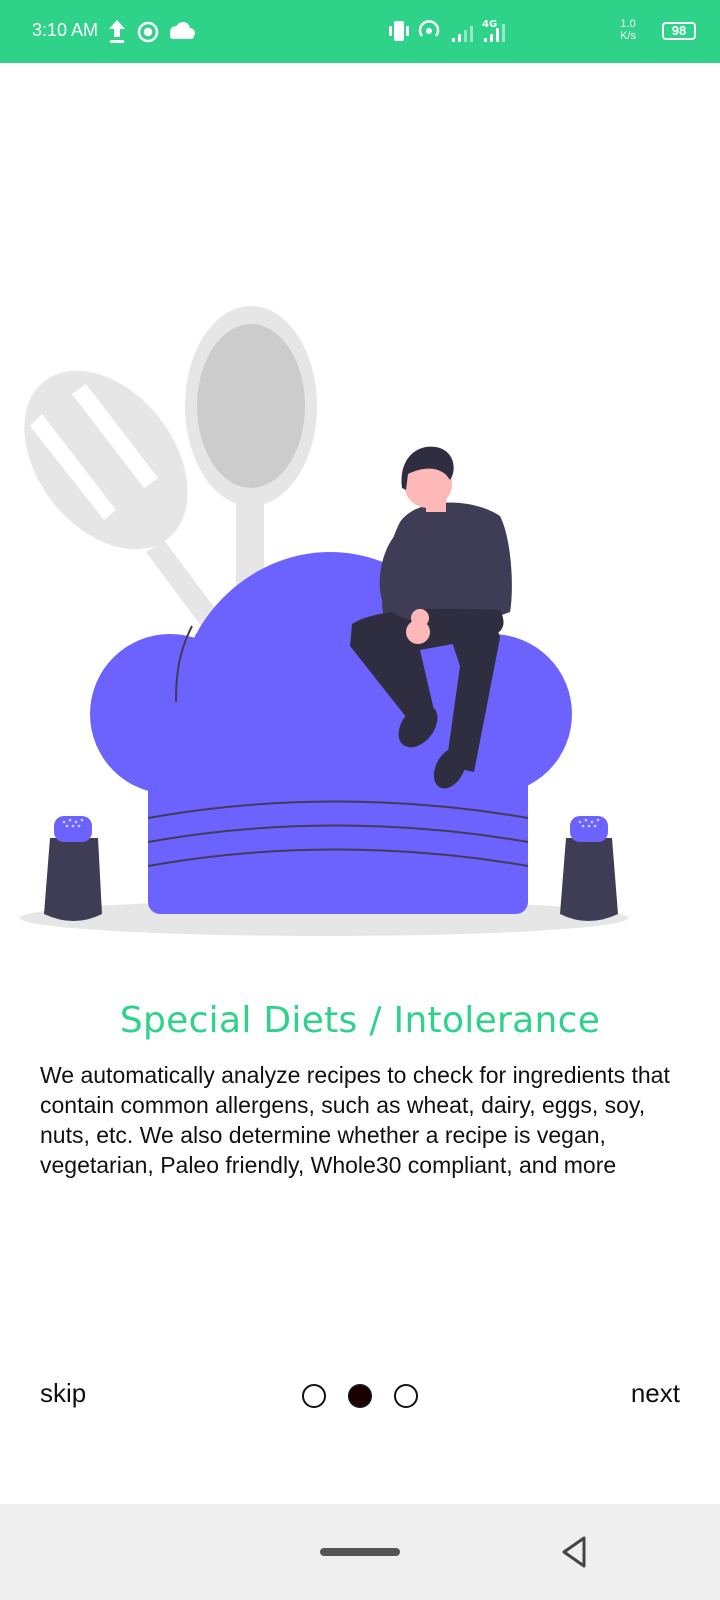 The height and width of the screenshot is (1600, 720). Describe the element at coordinates (65, 30) in the screenshot. I see `status-time: 3:10 AM` at that location.